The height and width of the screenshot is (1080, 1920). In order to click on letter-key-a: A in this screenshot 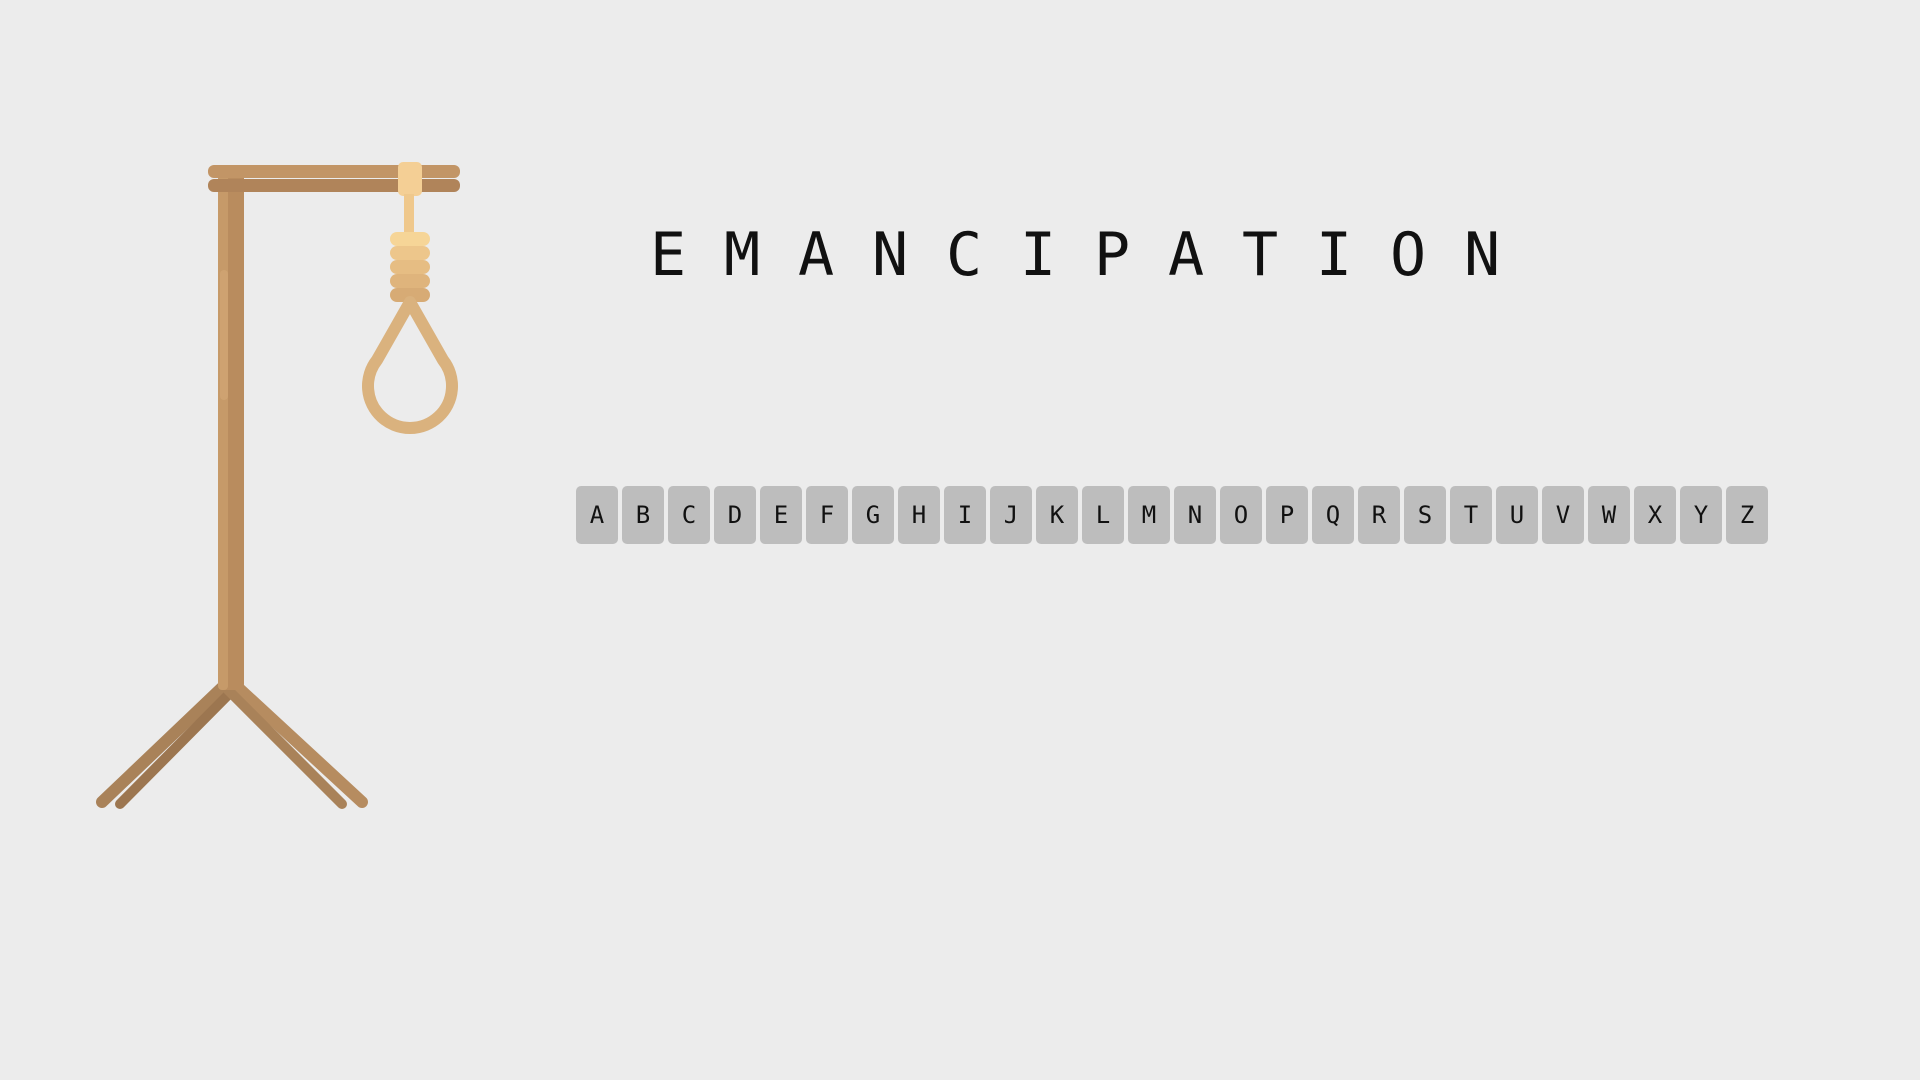, I will do `click(597, 515)`.